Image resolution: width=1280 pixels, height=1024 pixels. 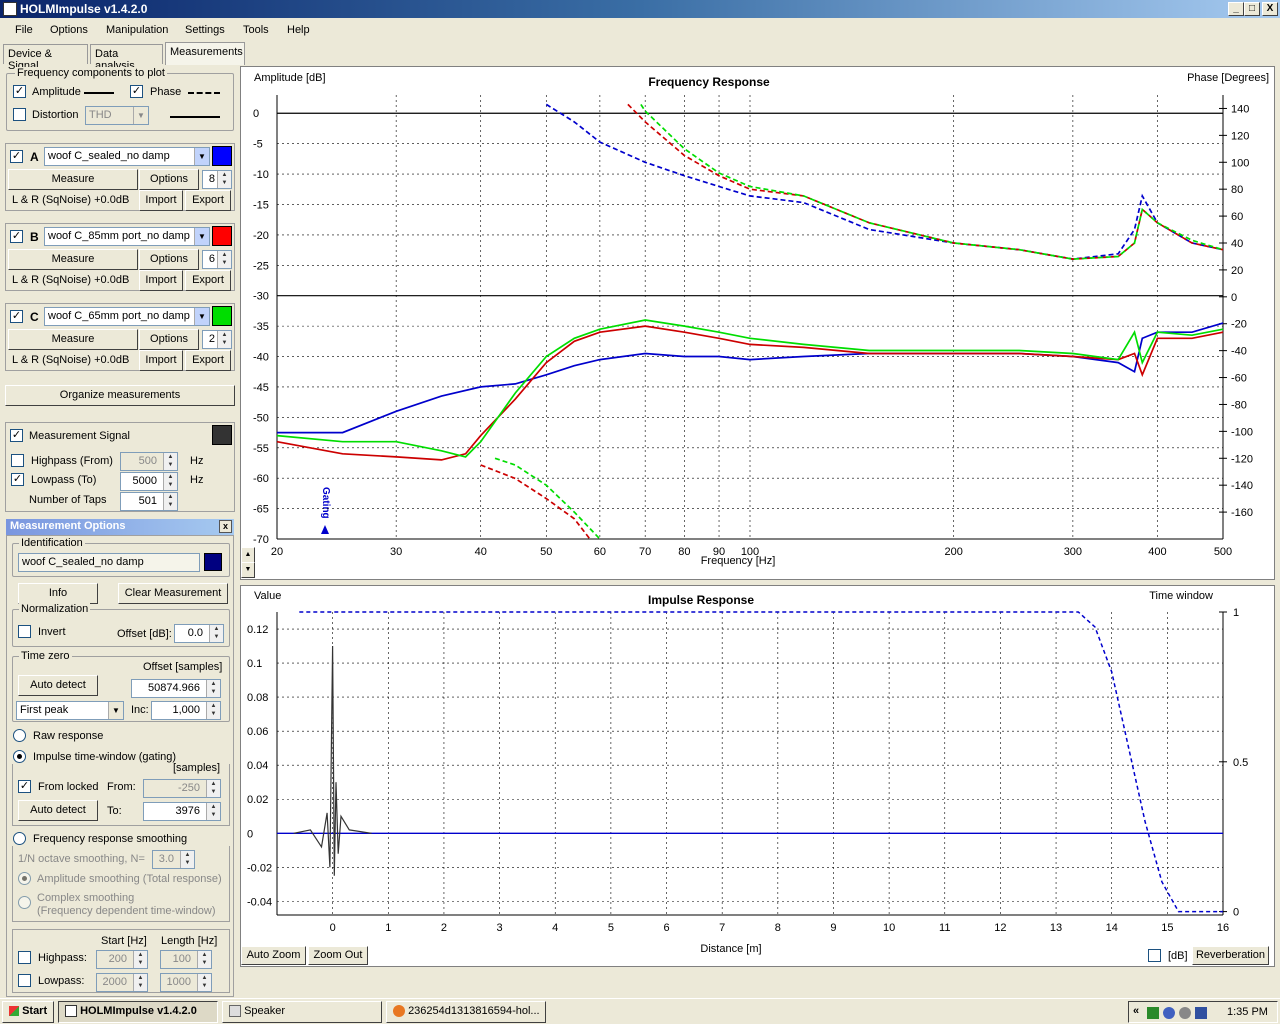 What do you see at coordinates (222, 316) in the screenshot?
I see `measurement-c-color-swatch` at bounding box center [222, 316].